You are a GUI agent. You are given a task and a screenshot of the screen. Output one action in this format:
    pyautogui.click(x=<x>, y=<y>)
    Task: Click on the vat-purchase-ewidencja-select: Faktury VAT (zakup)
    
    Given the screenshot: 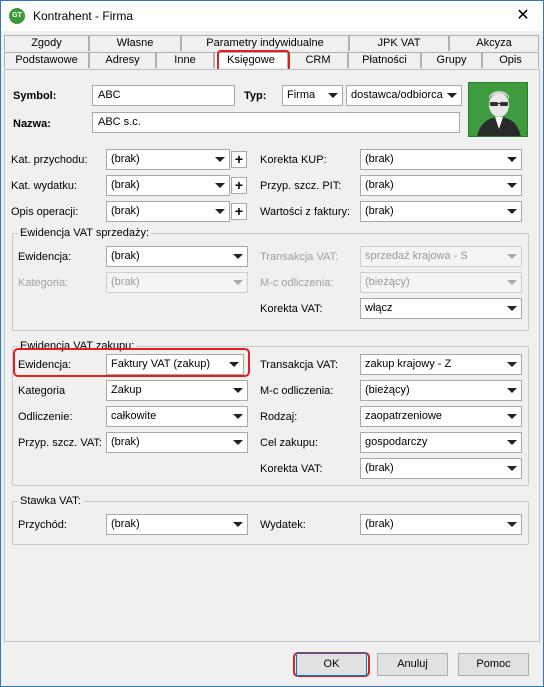 What is the action you would take?
    pyautogui.click(x=175, y=364)
    